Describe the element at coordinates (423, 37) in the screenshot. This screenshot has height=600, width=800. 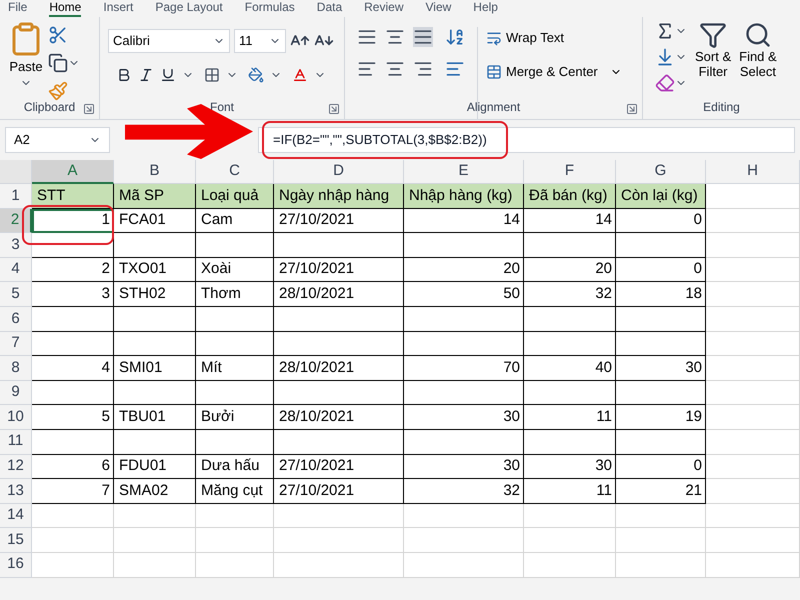
I see `bottom-align-icon` at that location.